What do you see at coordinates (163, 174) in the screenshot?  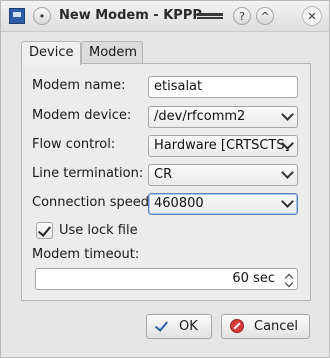 I see `line-termination-value: CR` at bounding box center [163, 174].